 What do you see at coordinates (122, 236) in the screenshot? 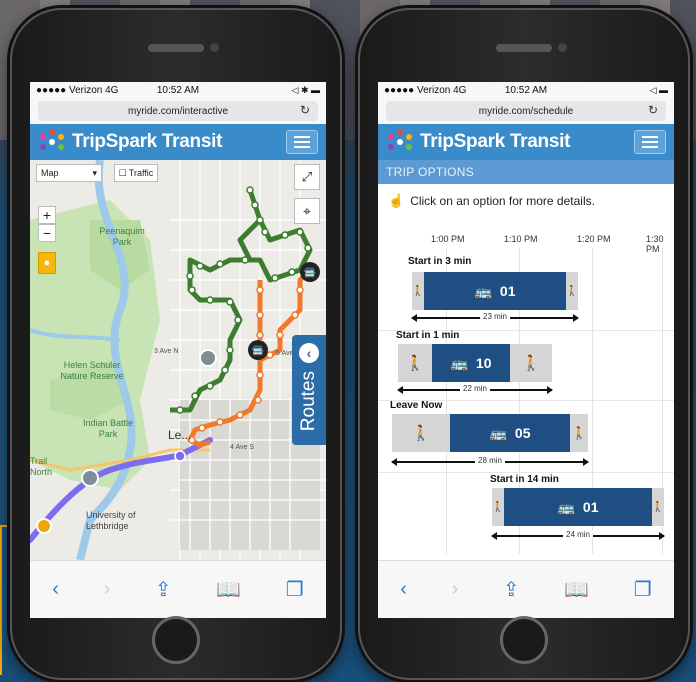
I see `label-peenaquim: Peenaquim Park` at bounding box center [122, 236].